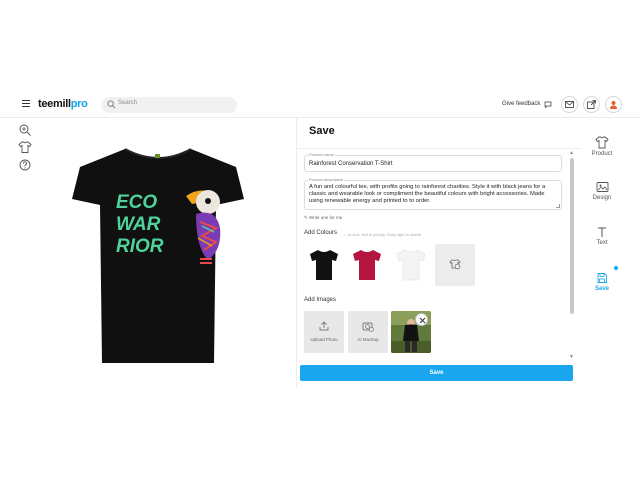  I want to click on print-line-1: ECO, so click(136, 202).